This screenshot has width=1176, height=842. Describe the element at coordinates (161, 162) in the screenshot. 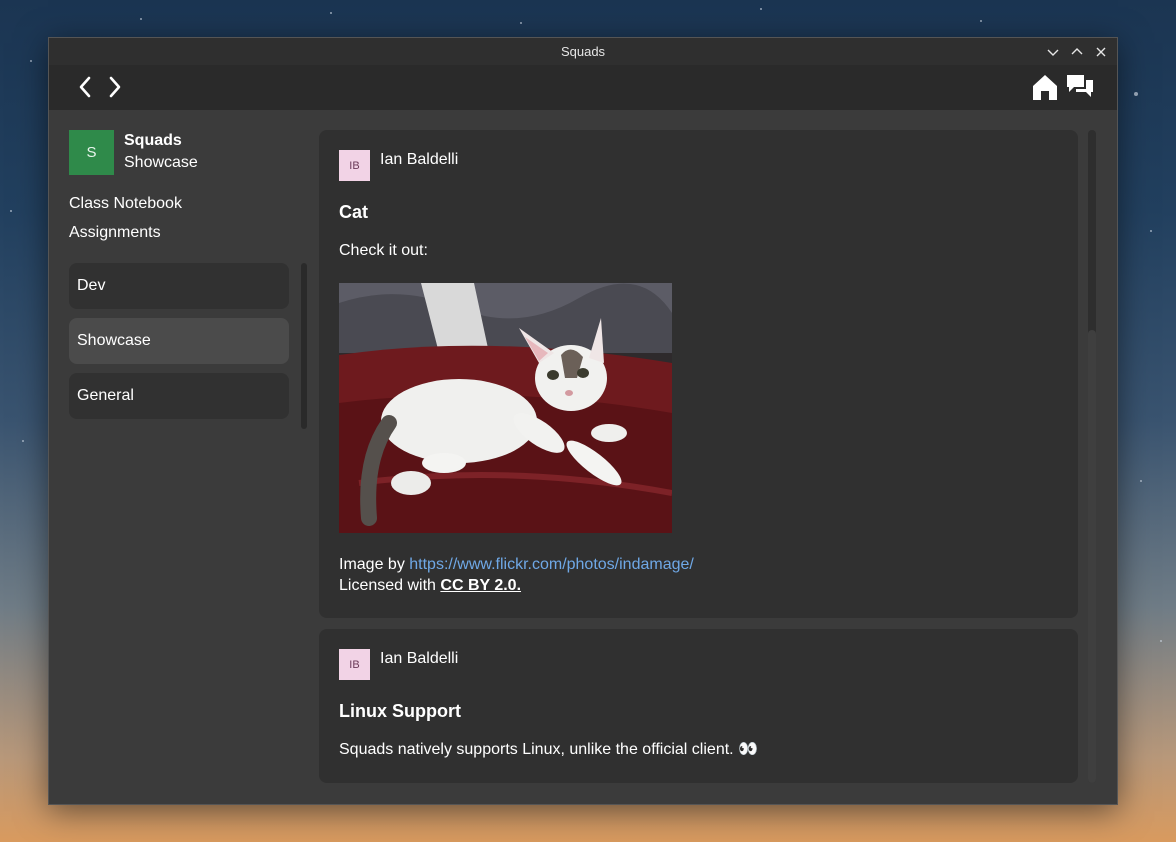

I see `team-subtitle: Showcase` at that location.